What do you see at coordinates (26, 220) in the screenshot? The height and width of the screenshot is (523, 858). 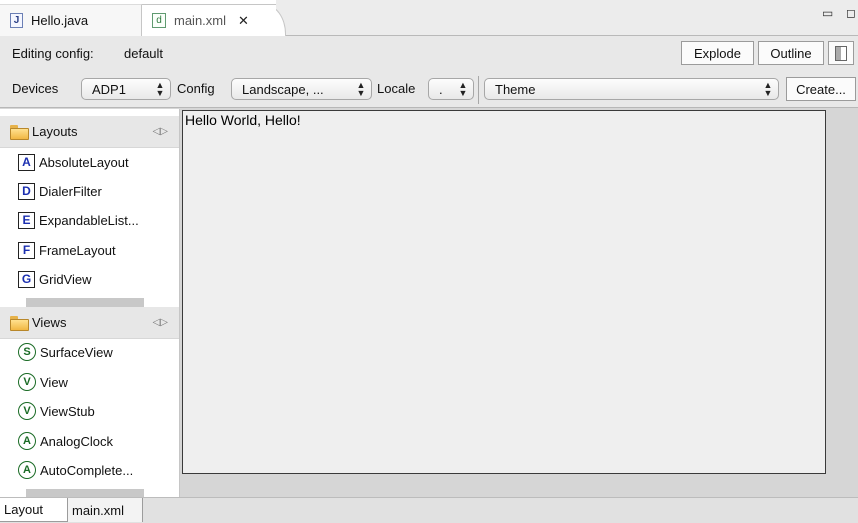 I see `layout-glyph-icon: E` at bounding box center [26, 220].